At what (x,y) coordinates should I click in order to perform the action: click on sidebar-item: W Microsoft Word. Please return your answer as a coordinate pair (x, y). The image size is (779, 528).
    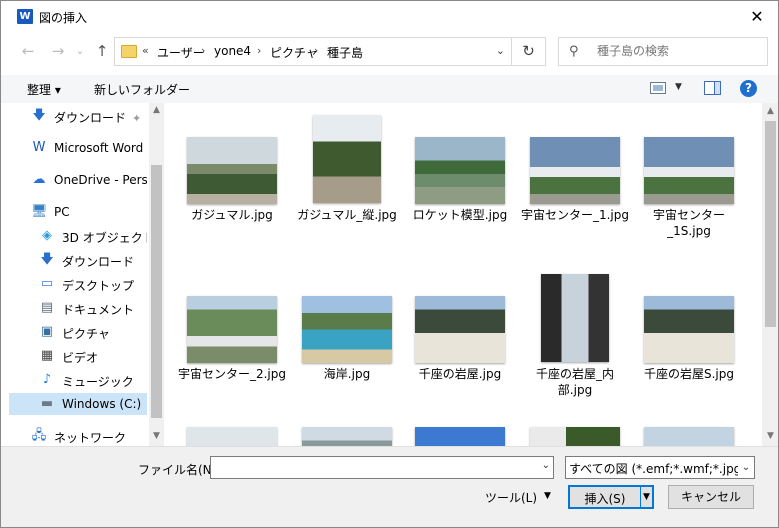
    Looking at the image, I should click on (78, 148).